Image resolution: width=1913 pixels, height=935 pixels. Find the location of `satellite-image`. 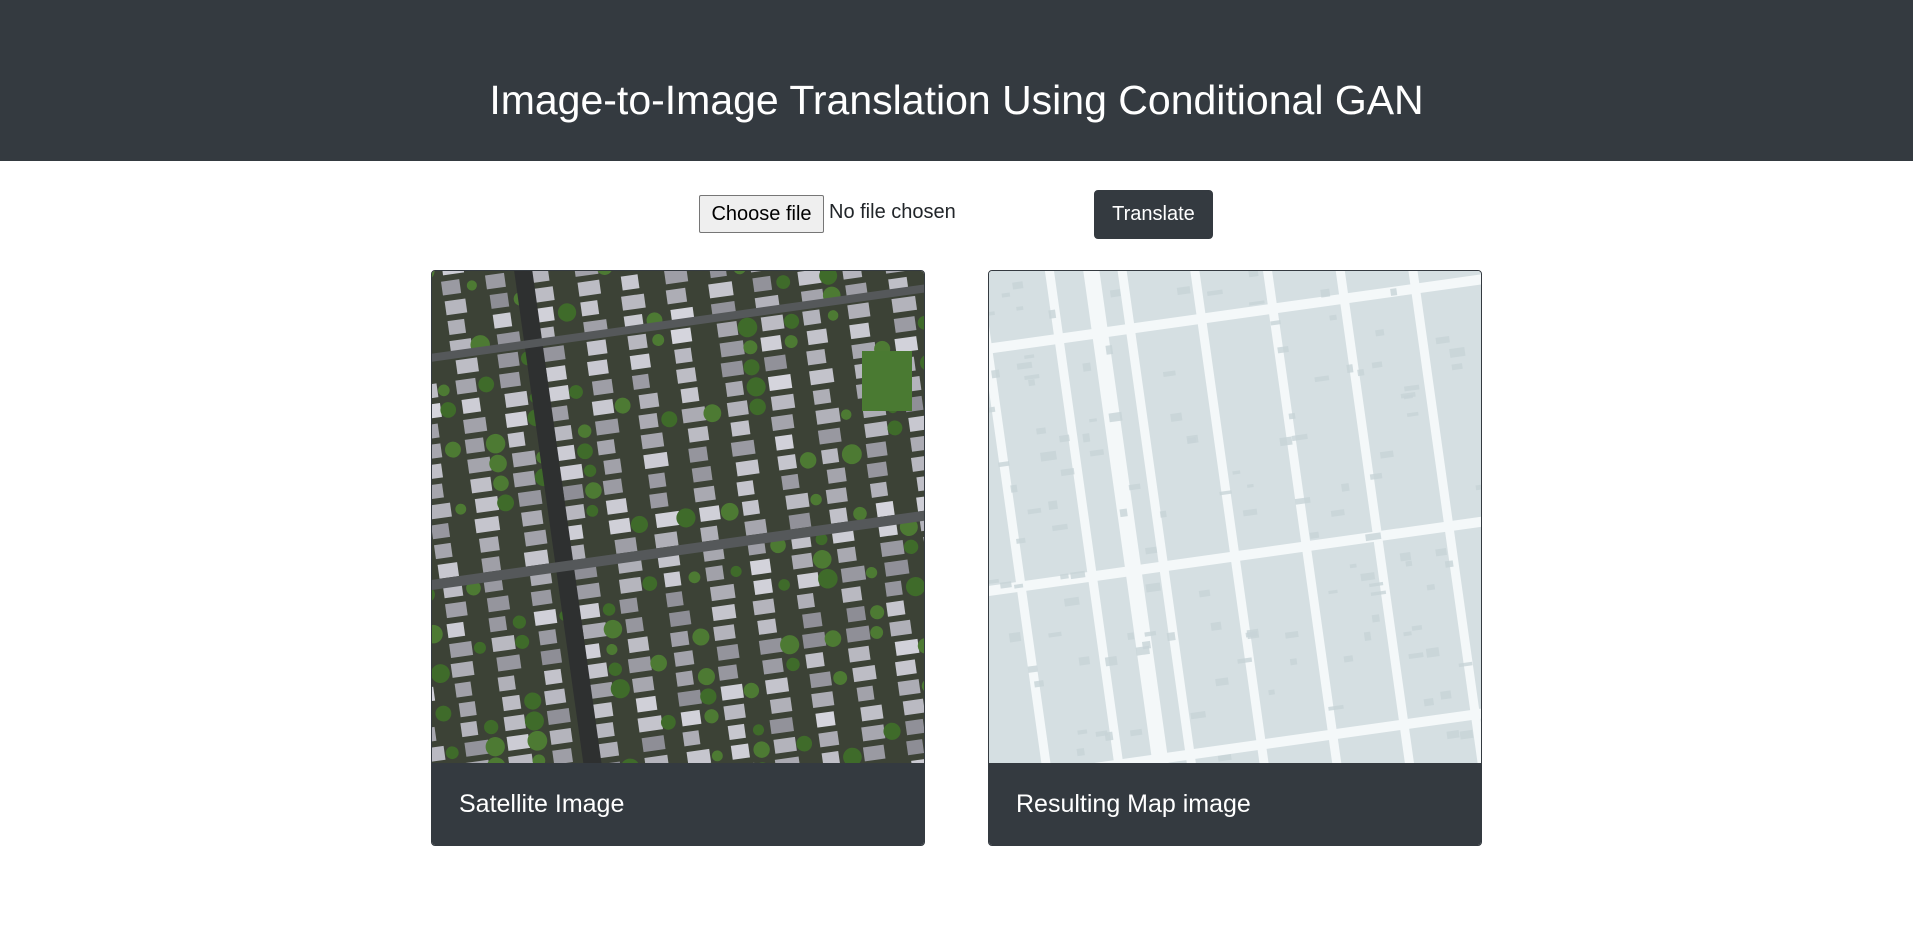

satellite-image is located at coordinates (678, 517).